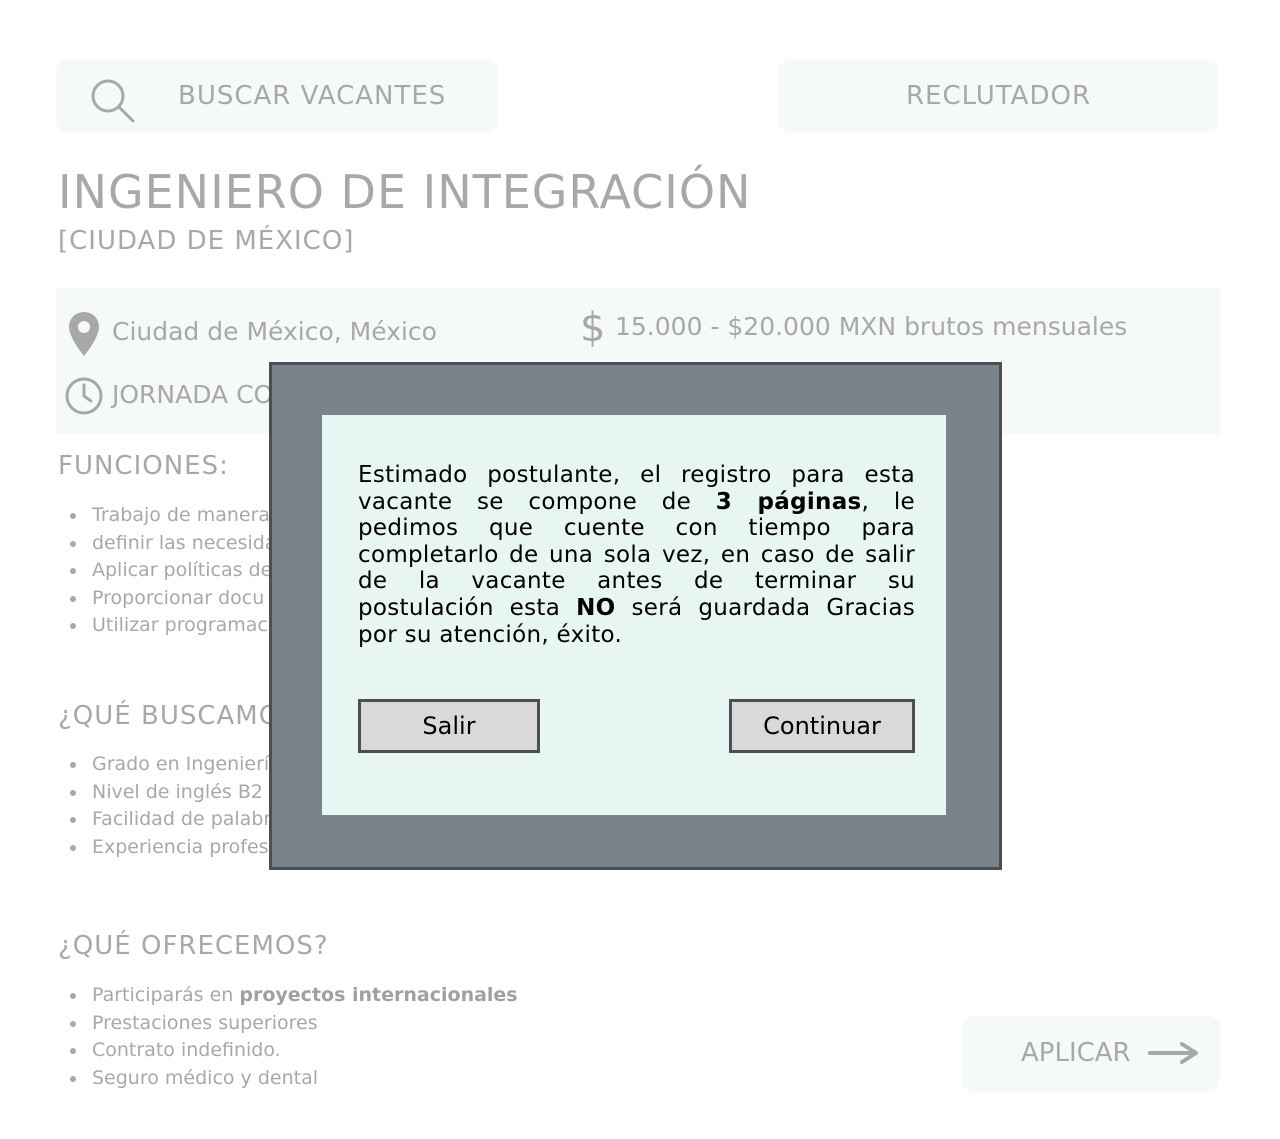  Describe the element at coordinates (84, 396) in the screenshot. I see `clock-icon` at that location.